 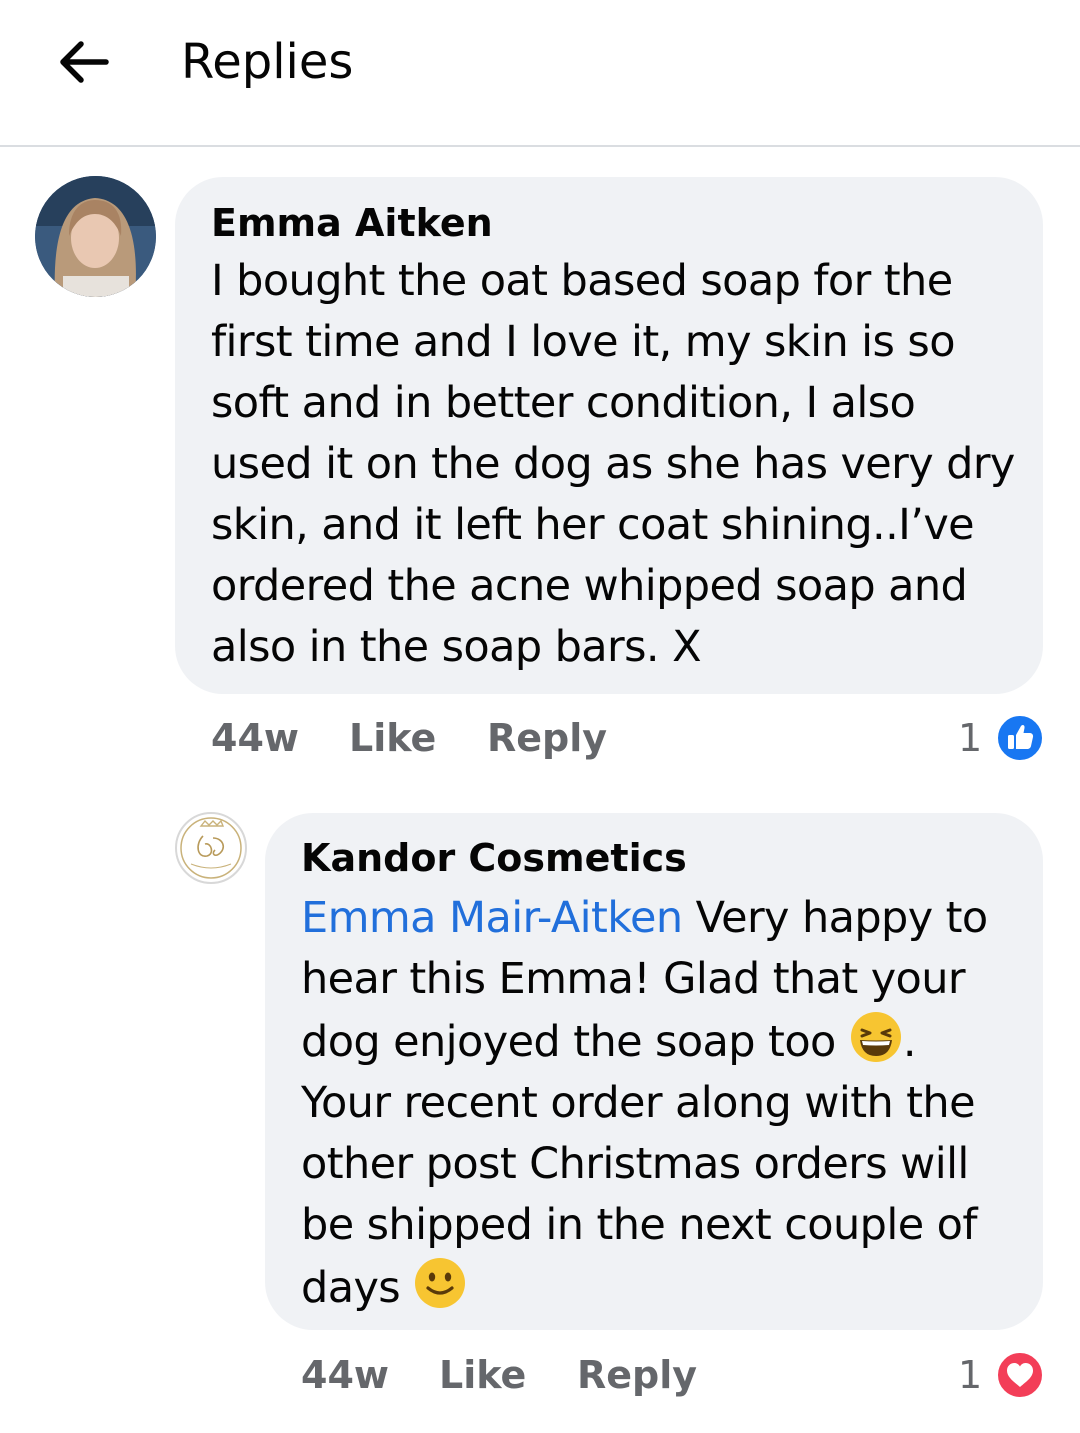 What do you see at coordinates (494, 858) in the screenshot?
I see `comment-author: Kandor Cosmetics` at bounding box center [494, 858].